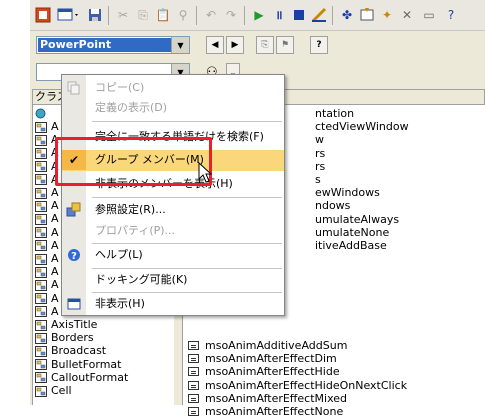  I want to click on list-item: ctedViewWindow, so click(362, 126).